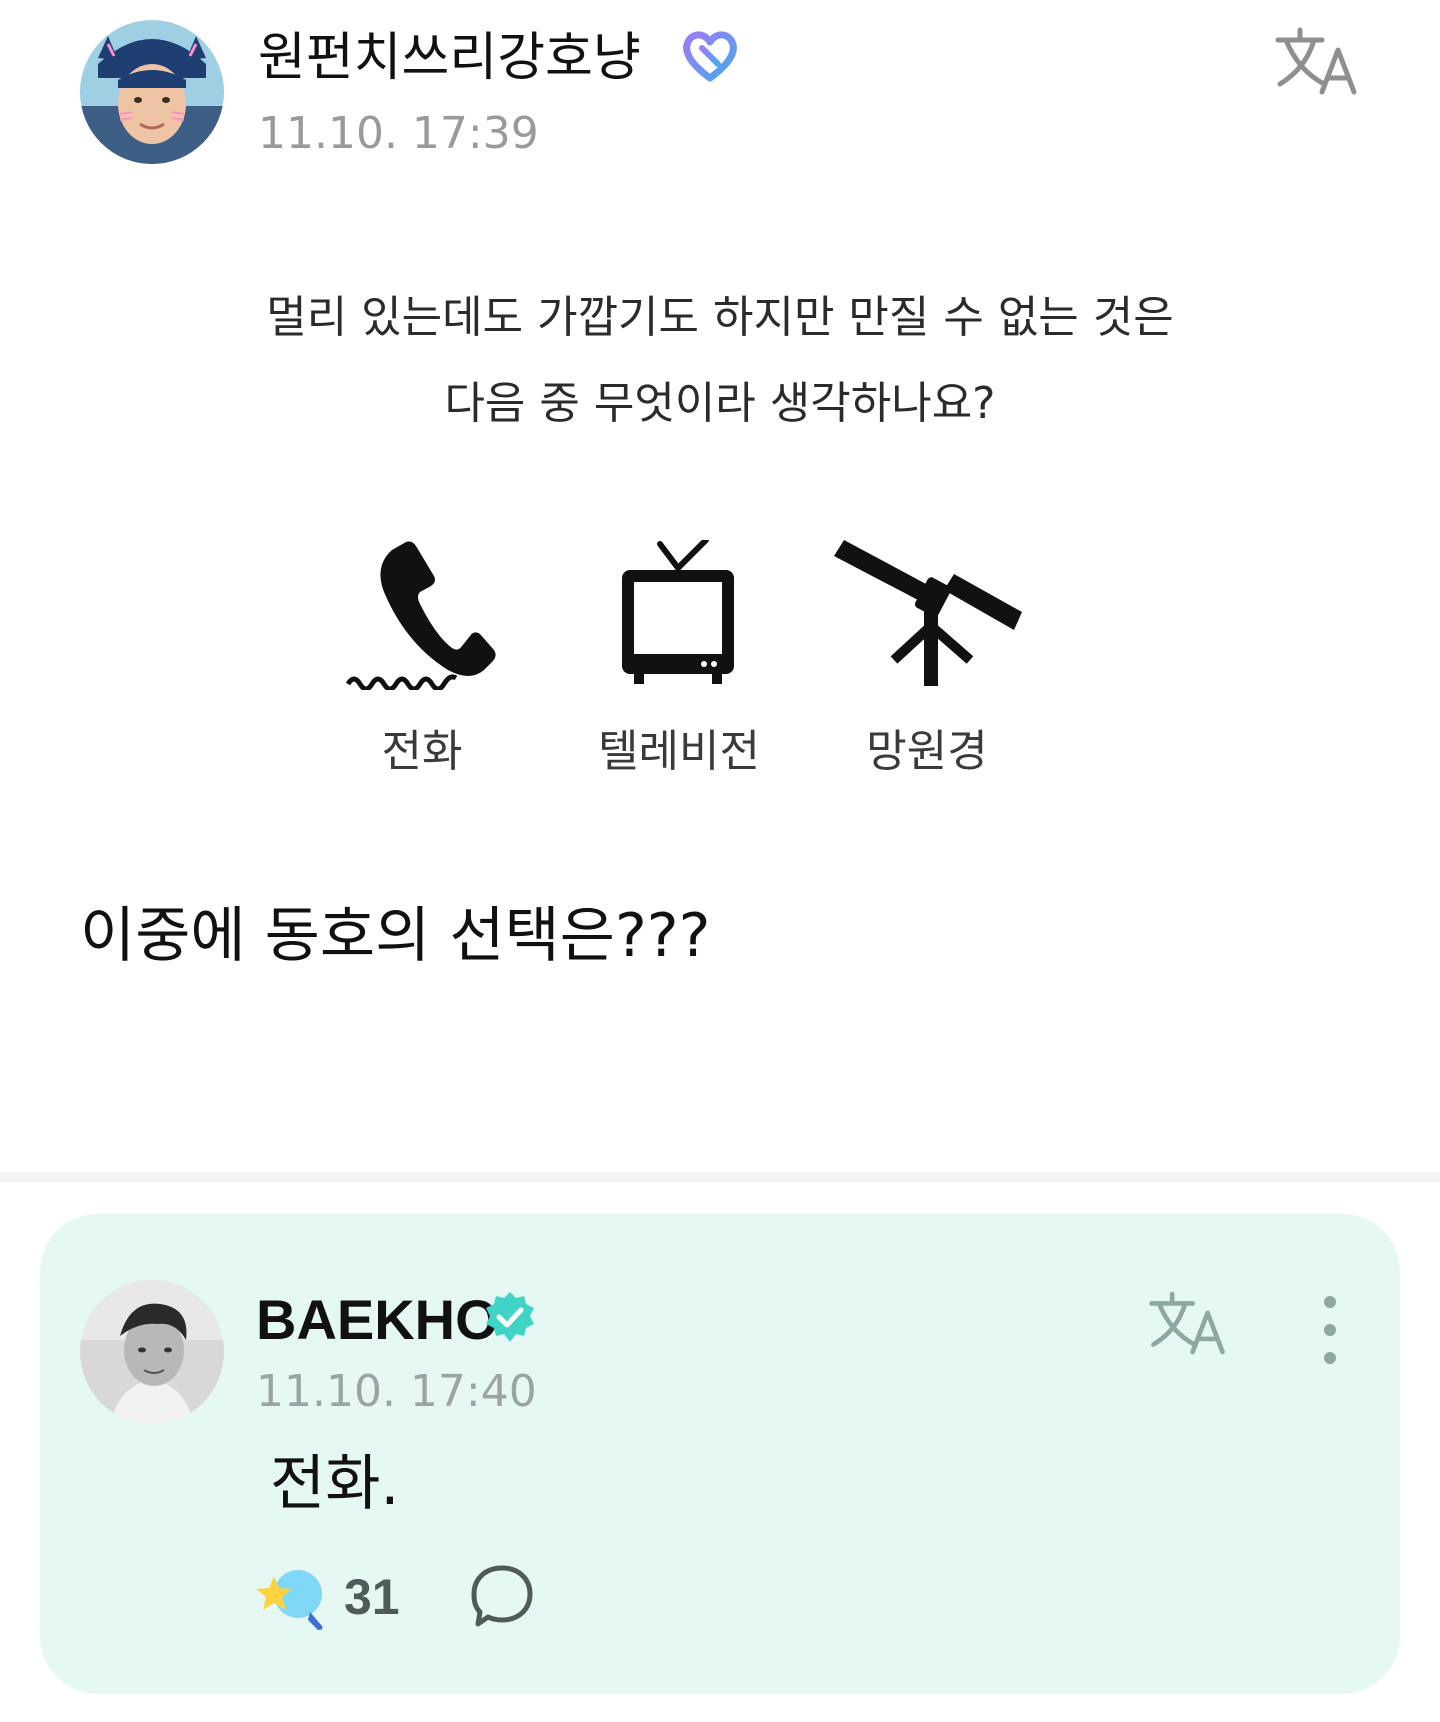  Describe the element at coordinates (420, 616) in the screenshot. I see `telephone-icon` at that location.